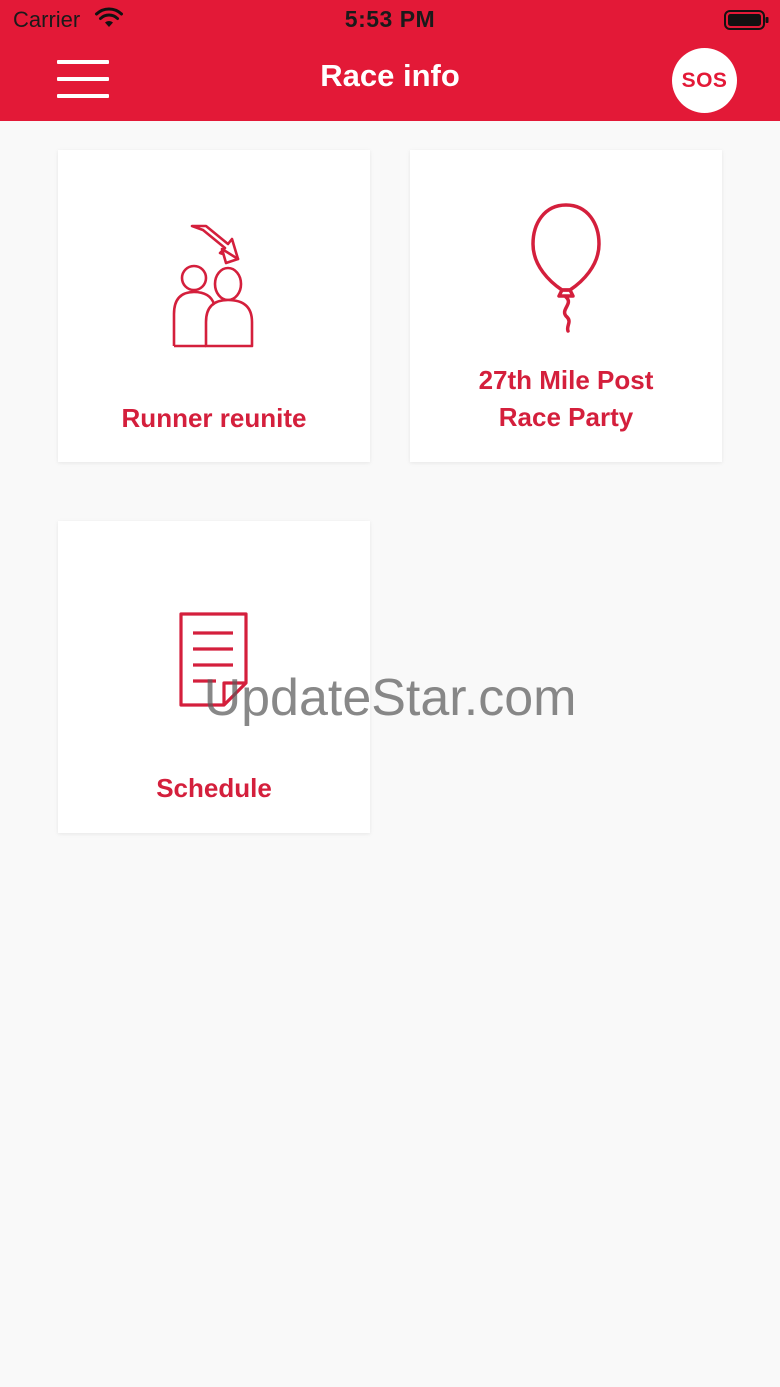 The image size is (780, 1387). What do you see at coordinates (566, 380) in the screenshot?
I see `tile-label-mile-post-line1: 27th Mile Post` at bounding box center [566, 380].